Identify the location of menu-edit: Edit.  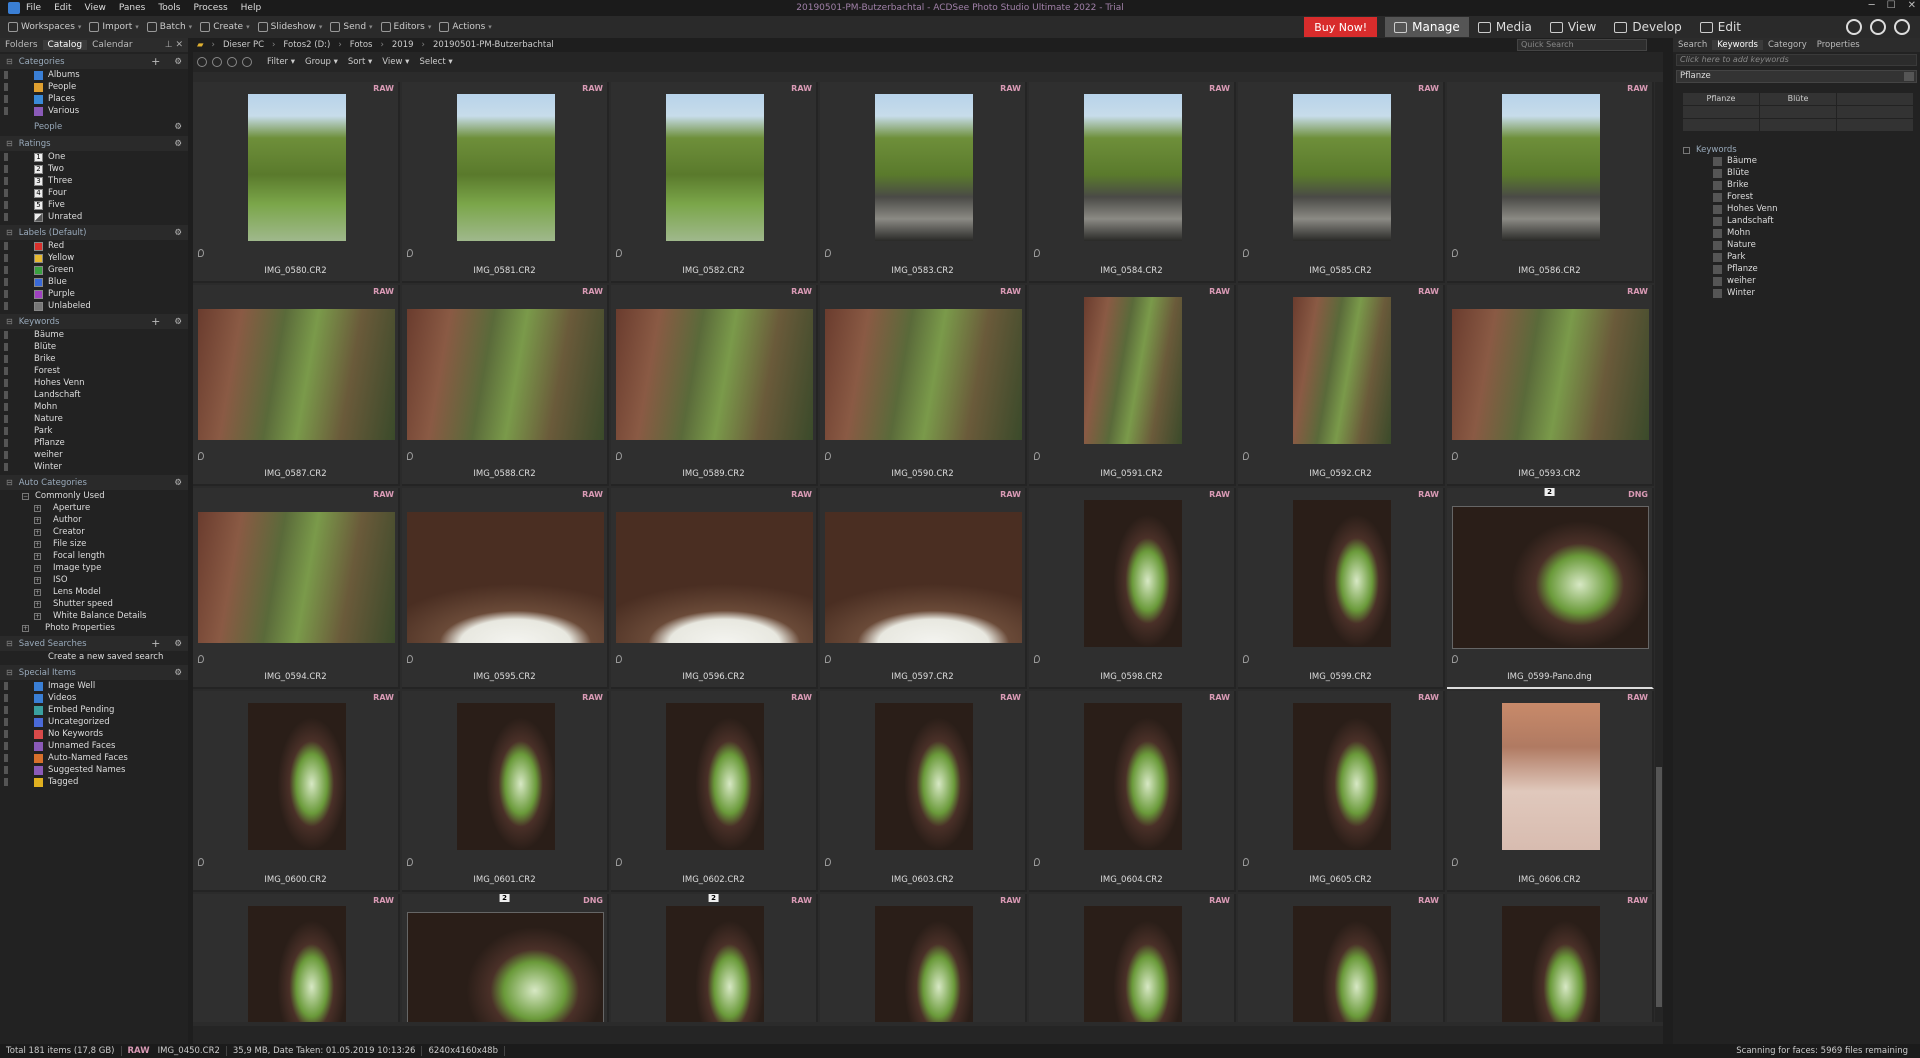
(62, 8).